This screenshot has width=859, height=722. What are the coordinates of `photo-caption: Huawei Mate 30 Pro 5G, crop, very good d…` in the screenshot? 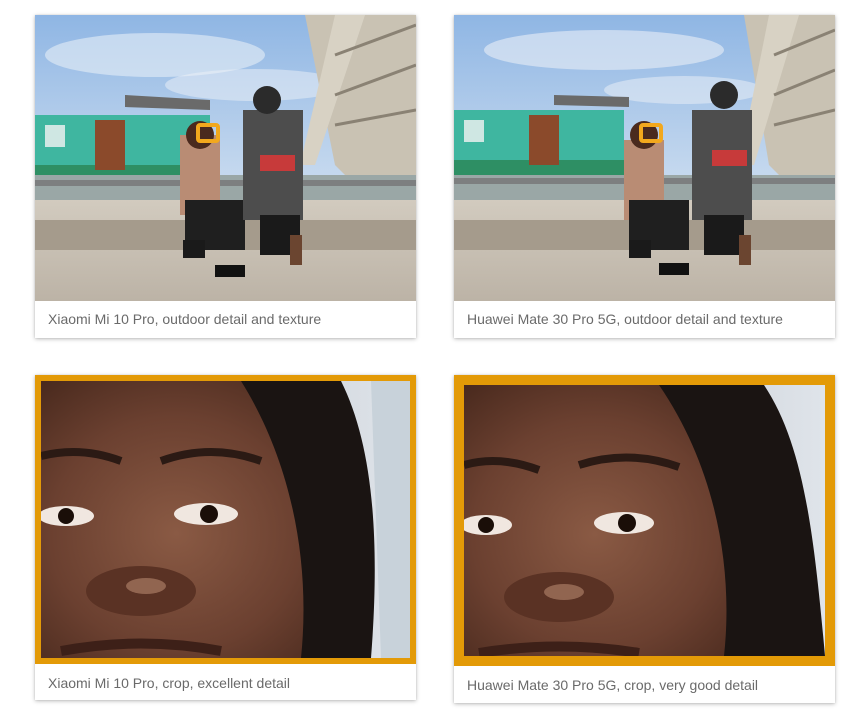 It's located at (613, 685).